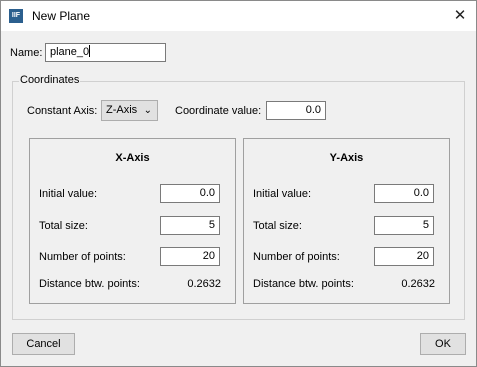  I want to click on ok-button: OK, so click(443, 344).